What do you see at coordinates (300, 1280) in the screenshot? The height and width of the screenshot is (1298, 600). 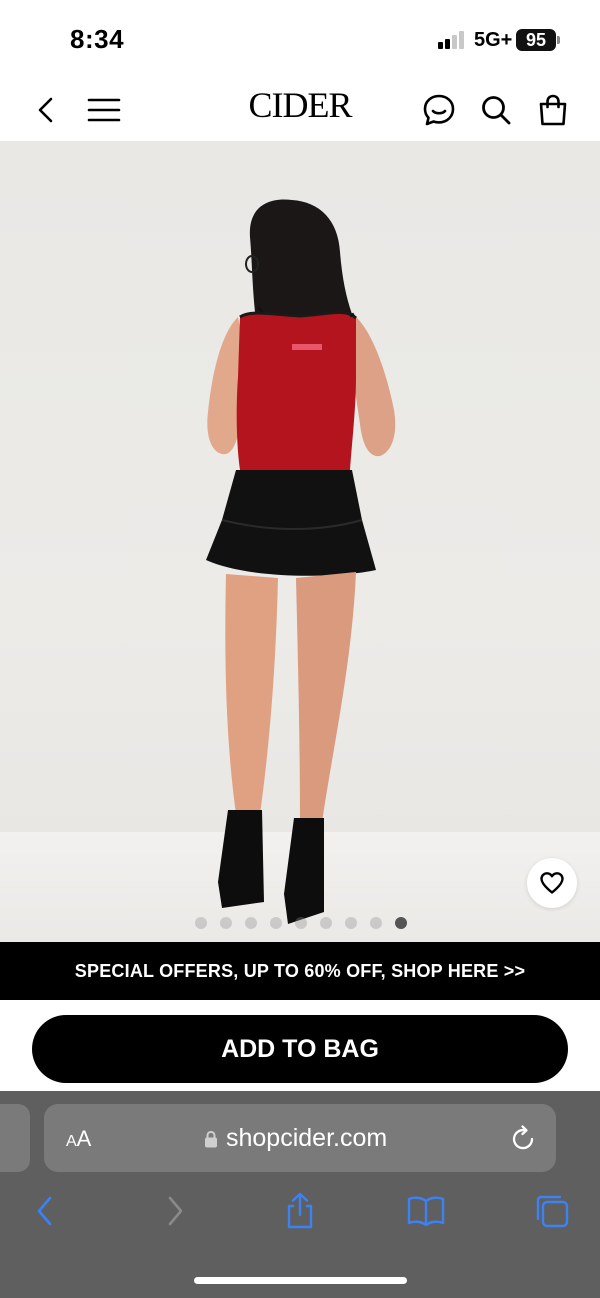 I see `home-indicator` at bounding box center [300, 1280].